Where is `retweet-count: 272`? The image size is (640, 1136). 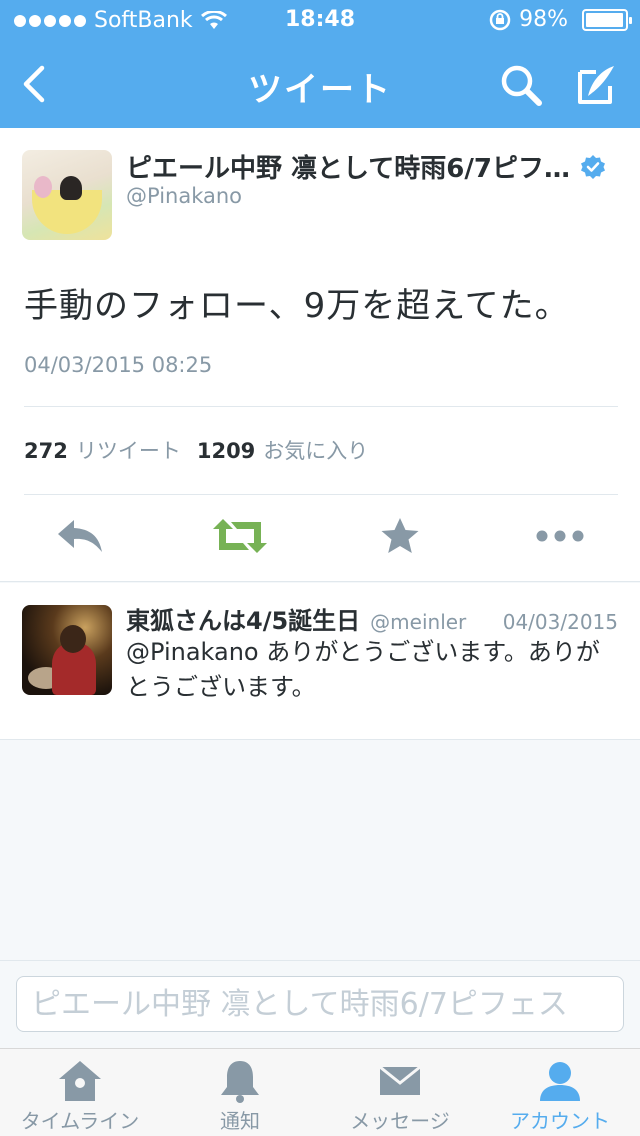 retweet-count: 272 is located at coordinates (46, 451).